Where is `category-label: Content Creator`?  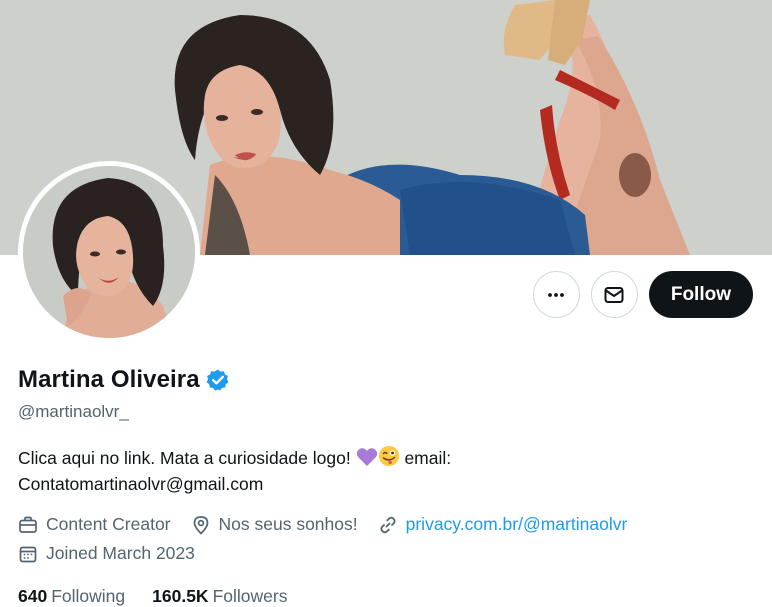
category-label: Content Creator is located at coordinates (108, 524).